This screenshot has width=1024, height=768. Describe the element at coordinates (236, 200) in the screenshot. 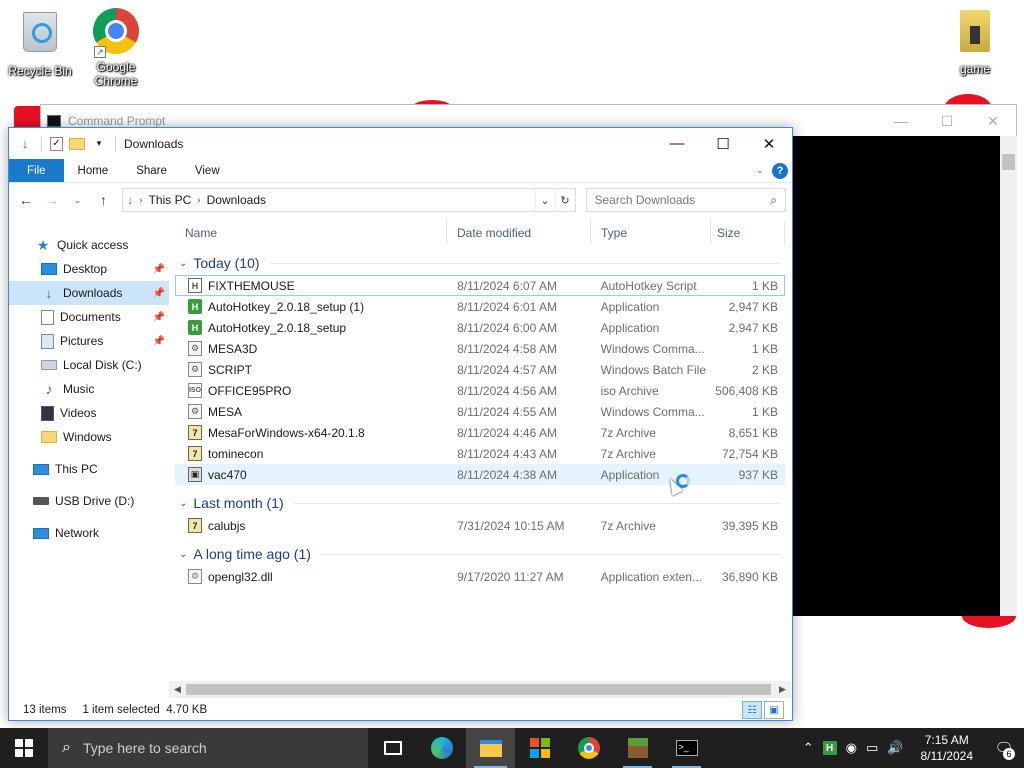

I see `breadcrumb-downloads: Downloads` at that location.